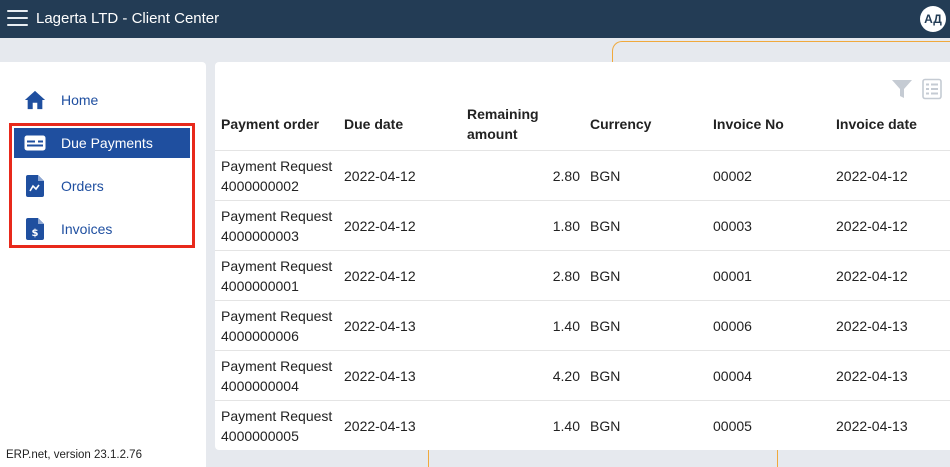 The height and width of the screenshot is (467, 950). I want to click on column-header-currency: Currency, so click(620, 124).